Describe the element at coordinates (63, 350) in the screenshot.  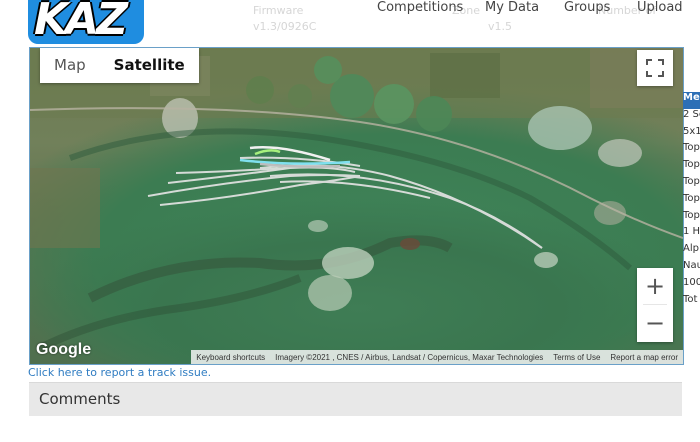
I see `google-logo: Google` at that location.